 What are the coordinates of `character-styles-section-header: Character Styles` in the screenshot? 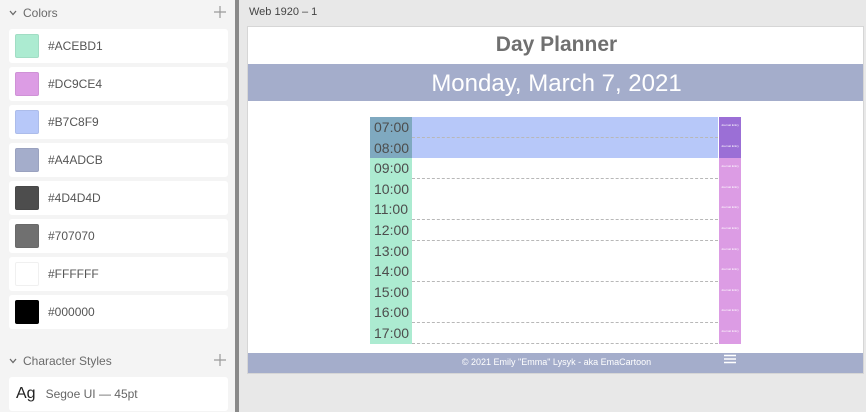 It's located at (117, 361).